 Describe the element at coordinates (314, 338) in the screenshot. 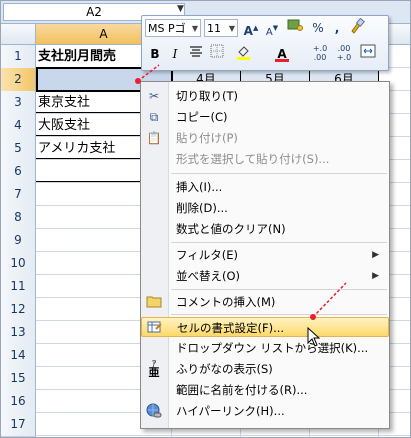

I see `mouse-cursor-icon` at that location.